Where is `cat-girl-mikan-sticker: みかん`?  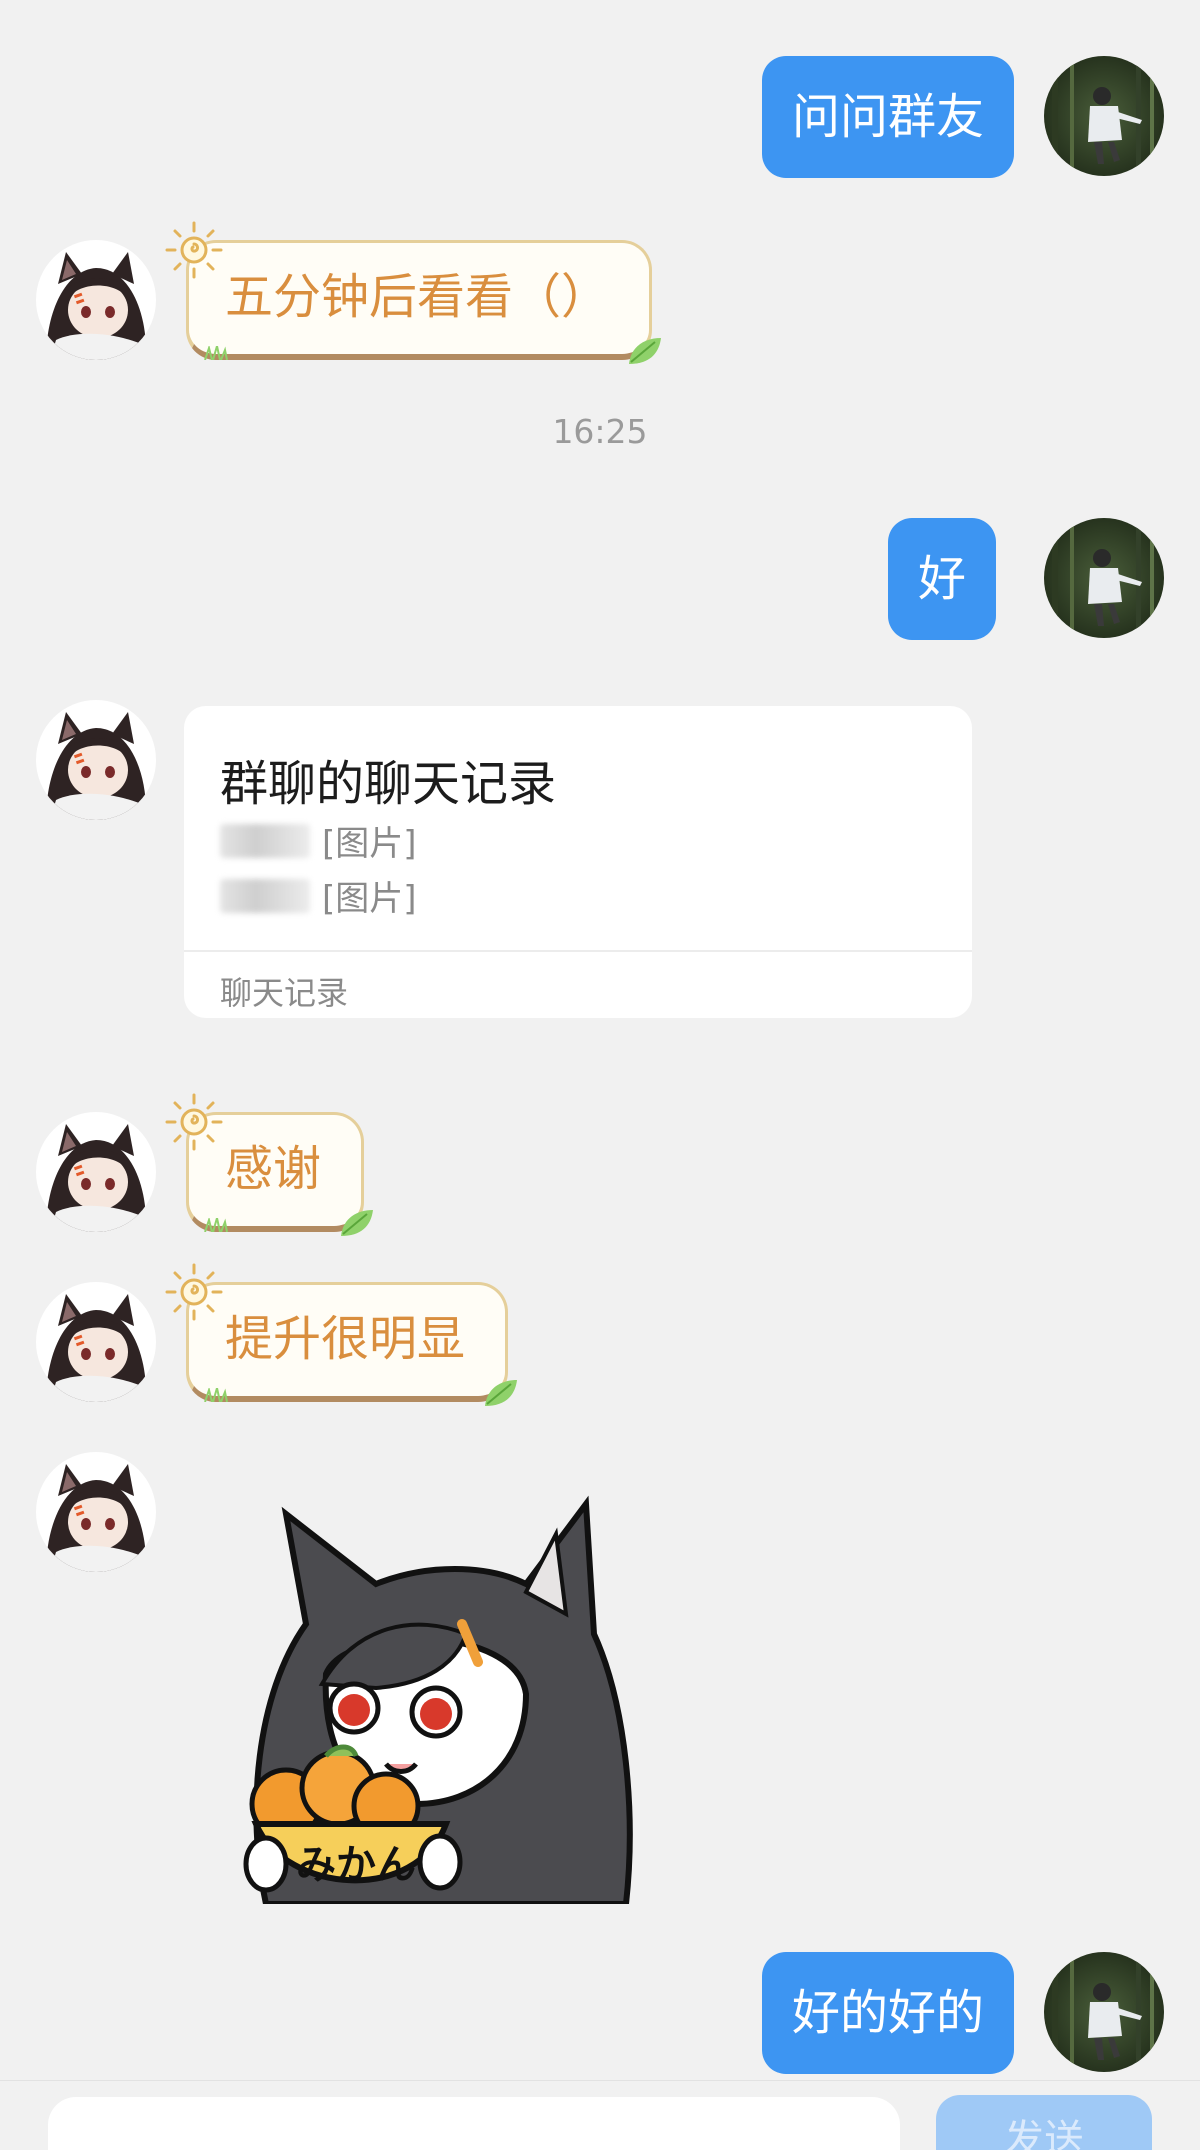
cat-girl-mikan-sticker: みかん is located at coordinates (436, 1689).